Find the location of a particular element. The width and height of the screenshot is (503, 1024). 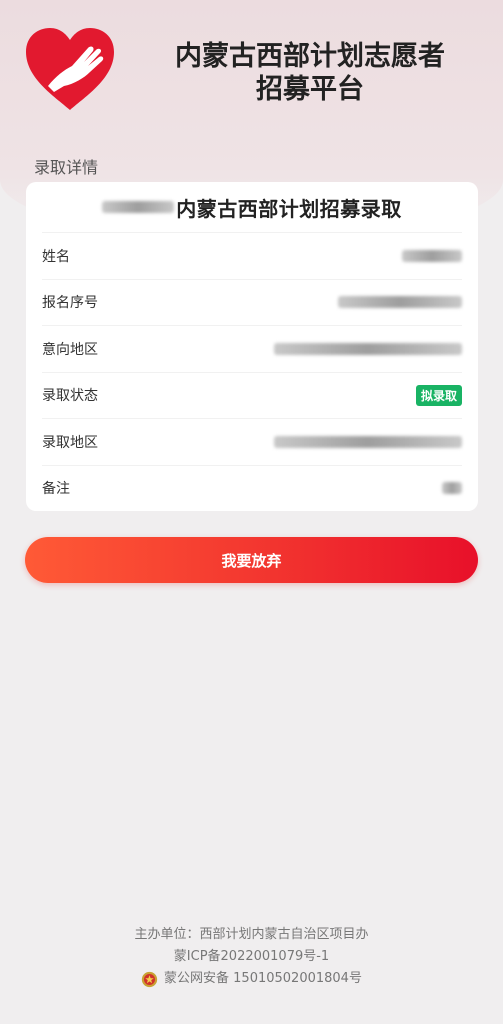

app-title: 内蒙古西部计划志愿者 招募平台 is located at coordinates (310, 73).